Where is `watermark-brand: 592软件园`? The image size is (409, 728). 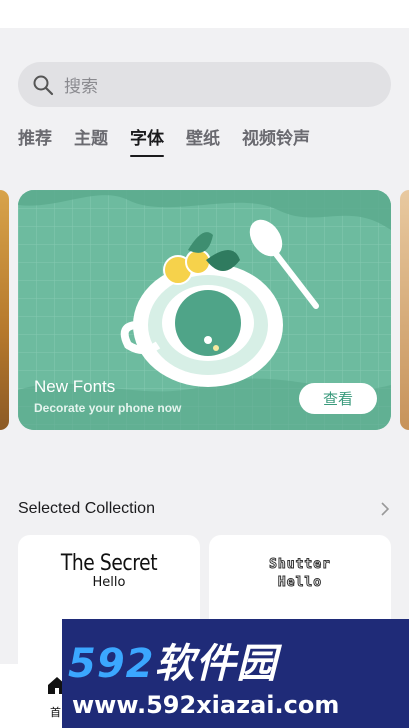
watermark-brand: 592软件园 is located at coordinates (173, 664).